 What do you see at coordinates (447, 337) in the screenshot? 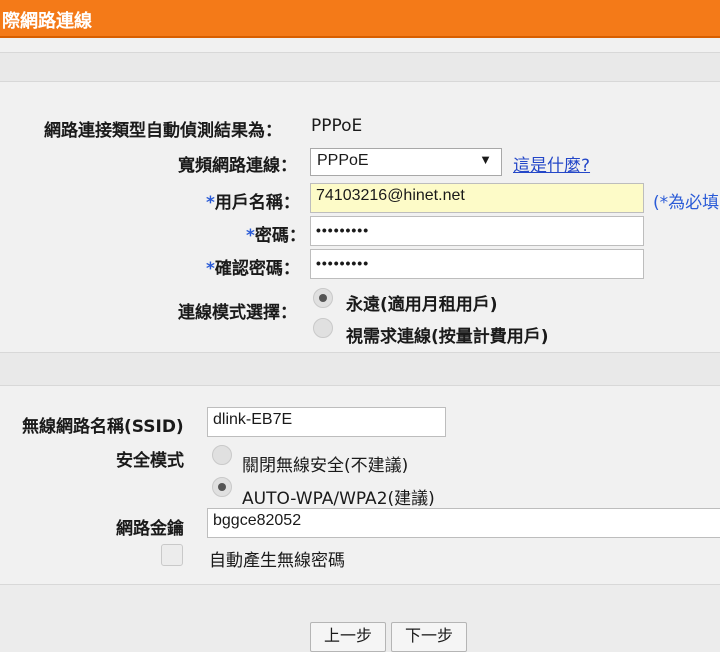
I see `mode-on-demand-label: 視需求連線(按量計費用戶)` at bounding box center [447, 337].